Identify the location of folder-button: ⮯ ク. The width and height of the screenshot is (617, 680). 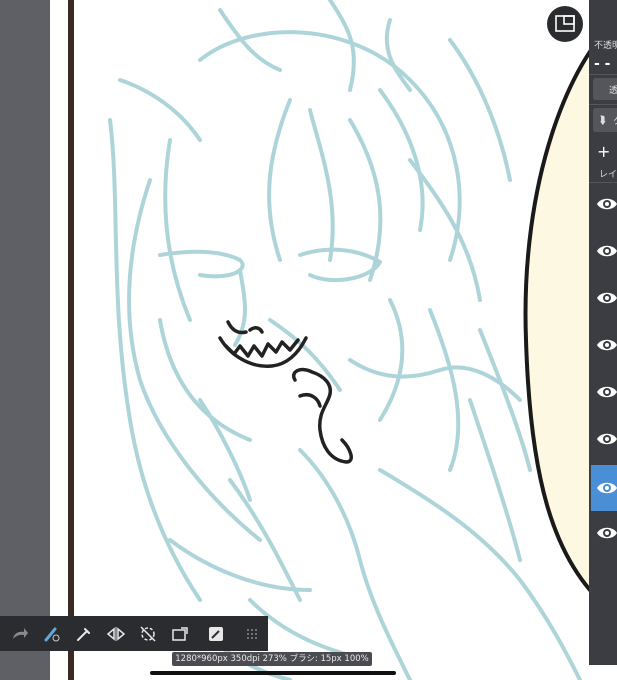
(605, 120).